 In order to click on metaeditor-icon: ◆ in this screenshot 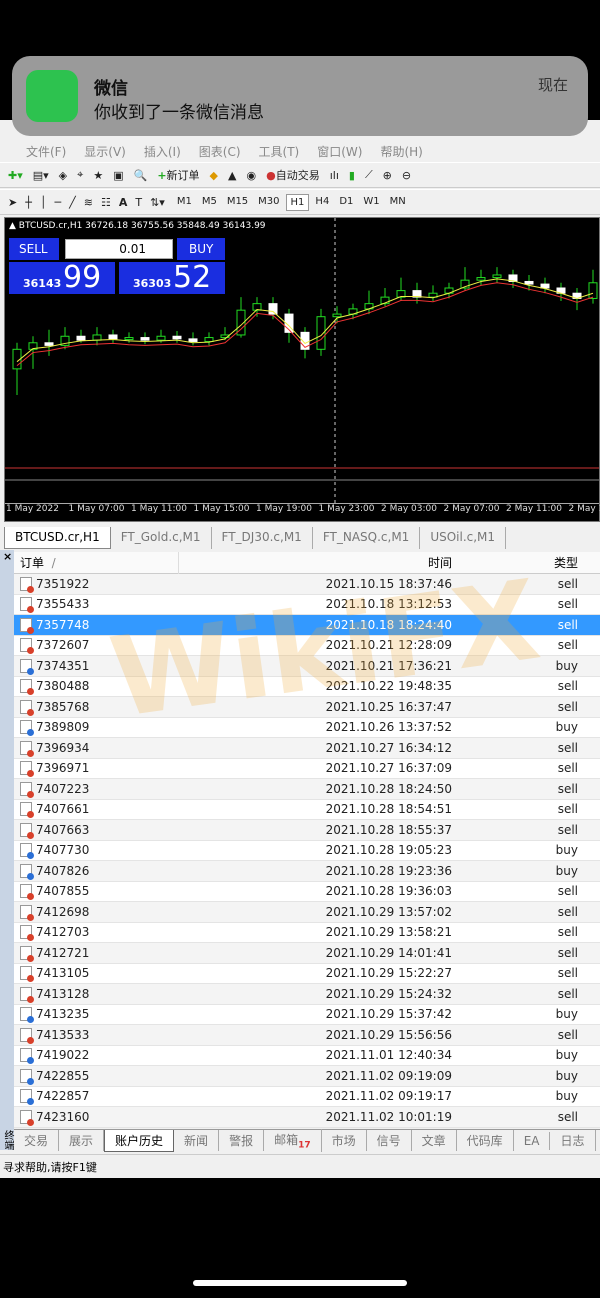, I will do `click(214, 175)`.